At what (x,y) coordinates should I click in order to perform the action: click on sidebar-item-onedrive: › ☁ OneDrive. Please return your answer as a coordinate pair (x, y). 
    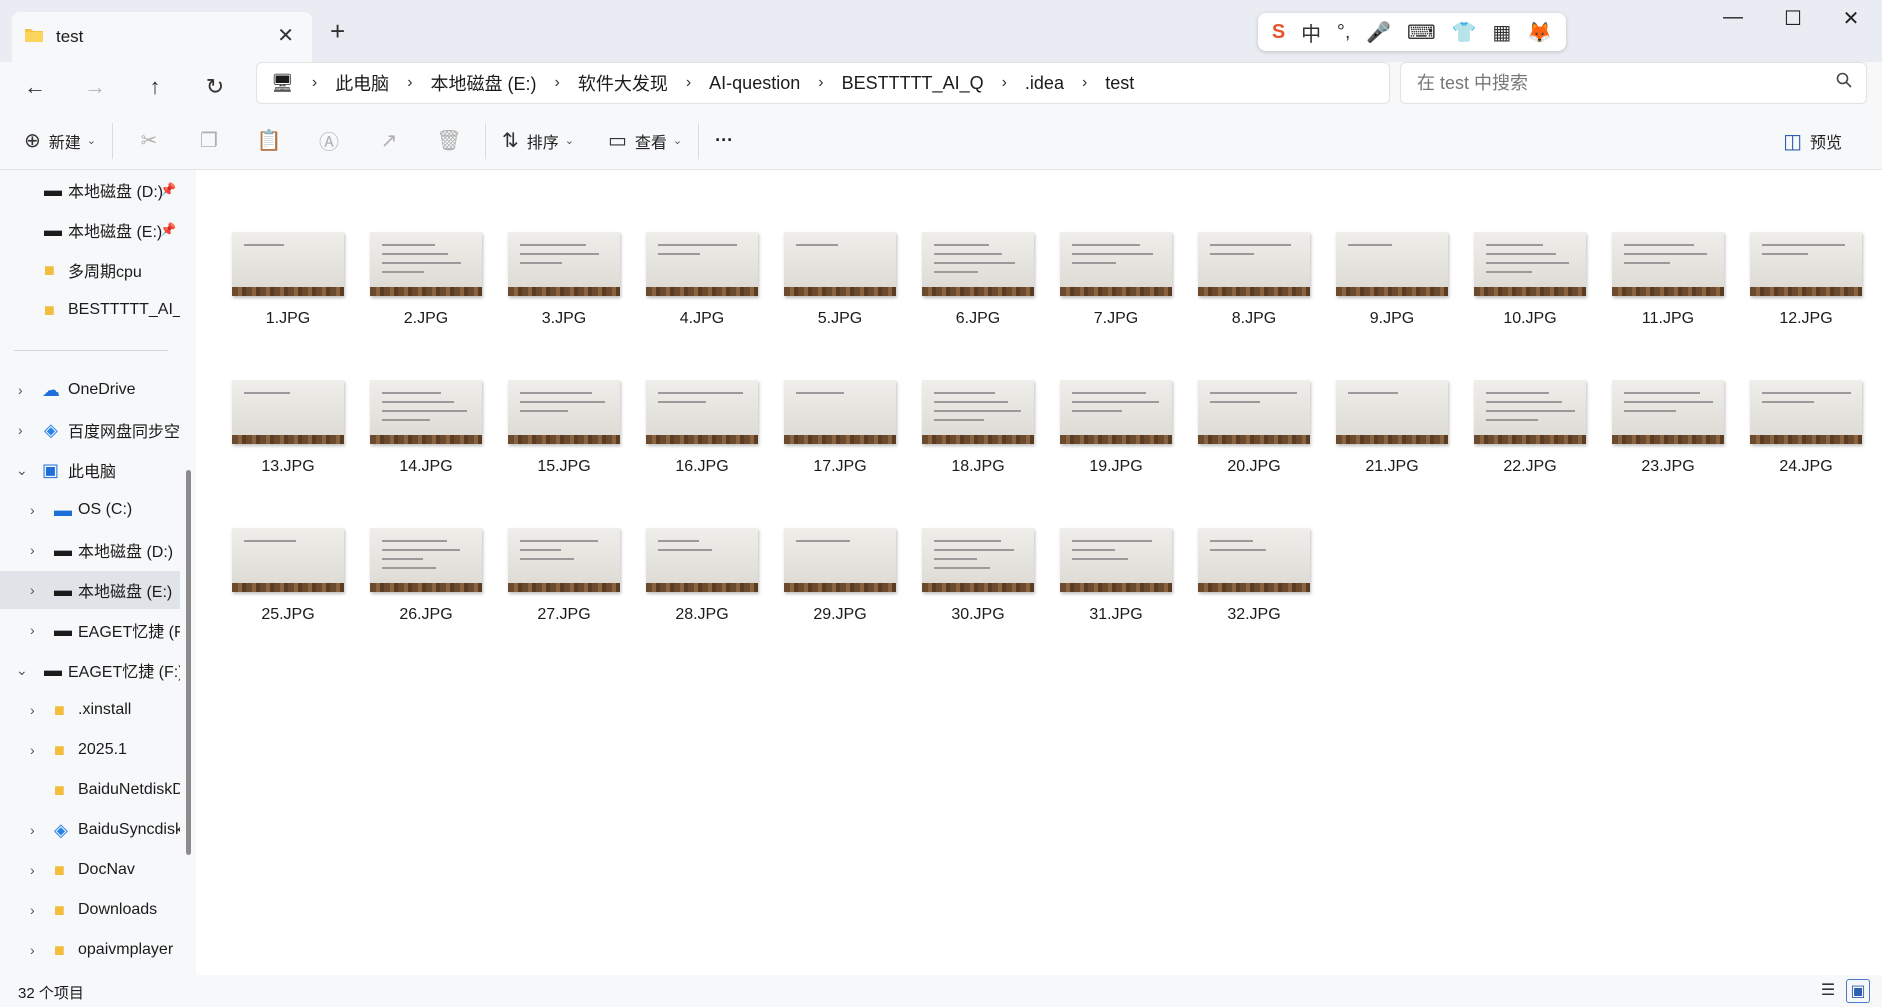
    Looking at the image, I should click on (90, 390).